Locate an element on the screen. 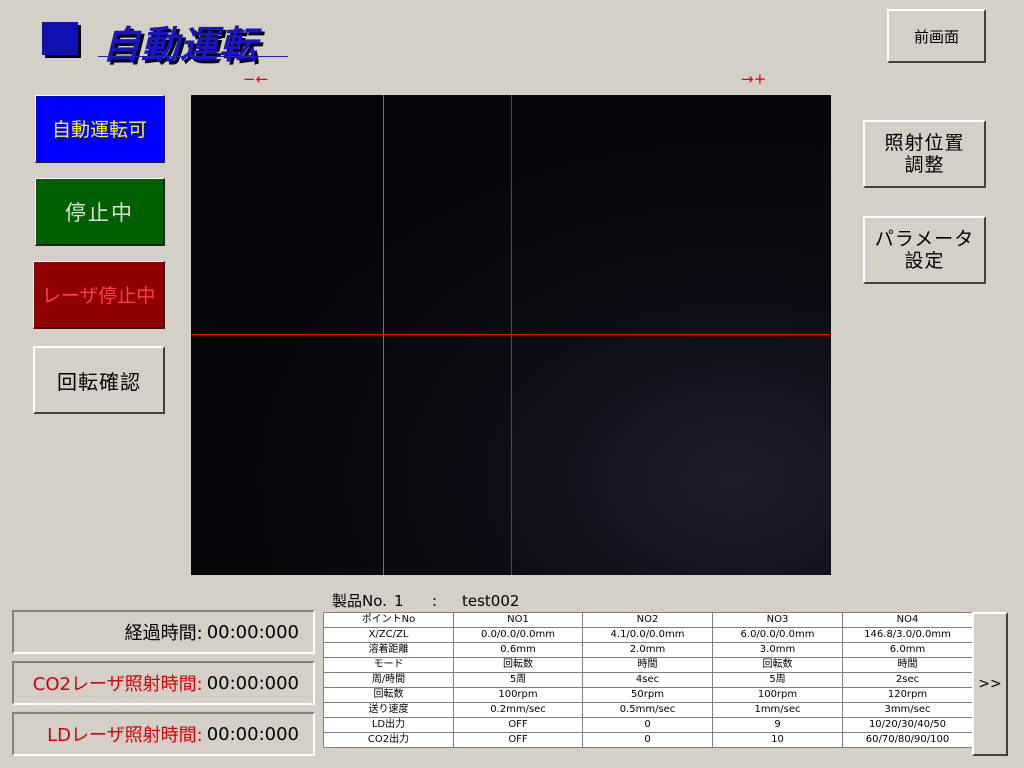 This screenshot has width=1024, height=768. table-cell: 溶着距離 is located at coordinates (388, 650).